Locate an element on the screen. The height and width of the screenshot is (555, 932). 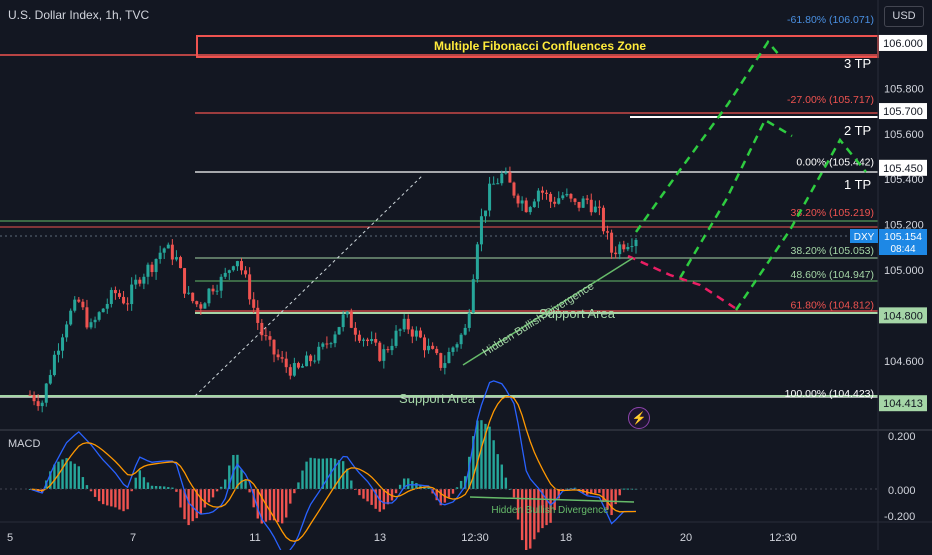
macd-tick-1: 0.000 is located at coordinates (902, 491).